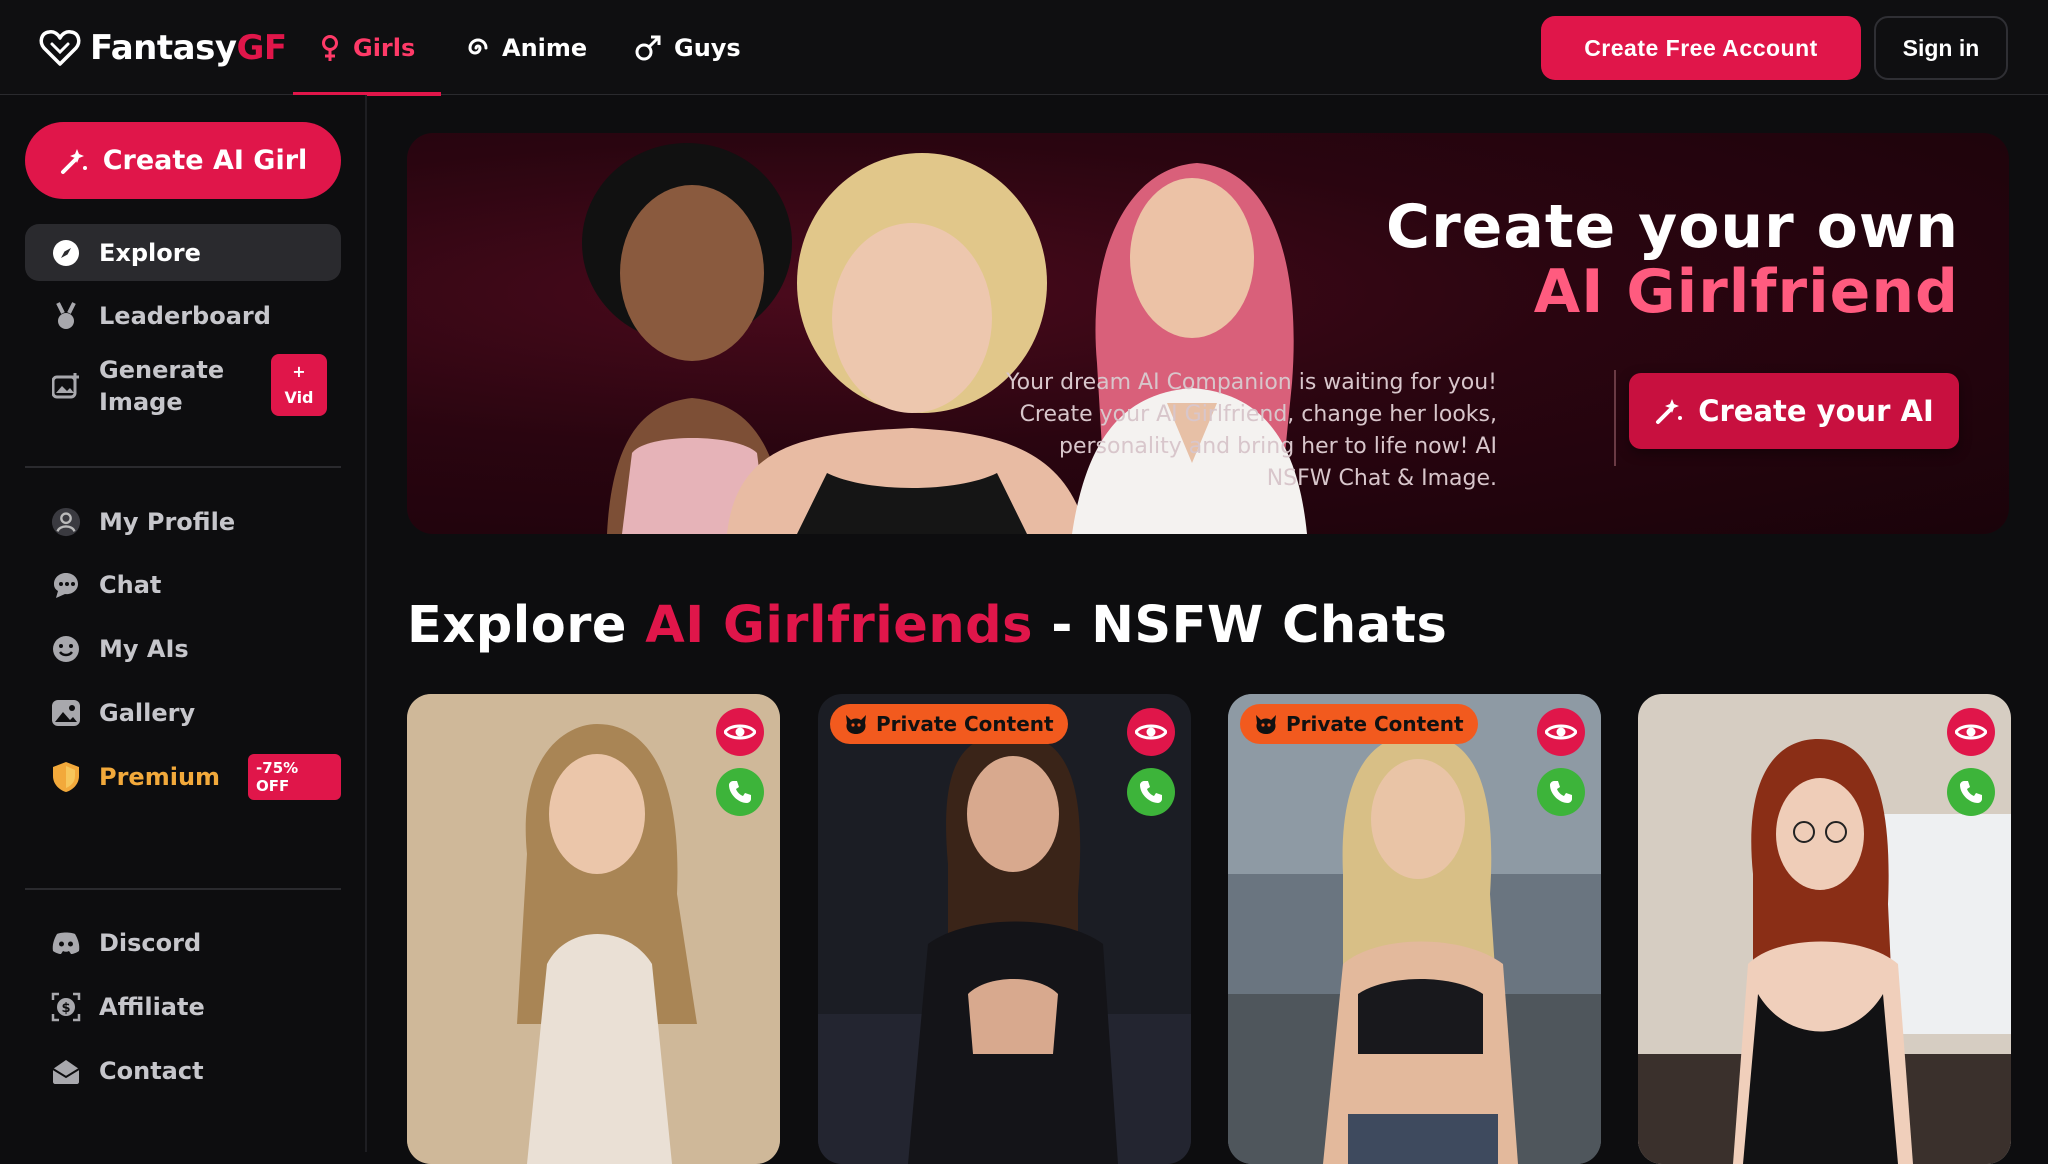  What do you see at coordinates (141, 402) in the screenshot?
I see `sidebar-item-label-line2: Image` at bounding box center [141, 402].